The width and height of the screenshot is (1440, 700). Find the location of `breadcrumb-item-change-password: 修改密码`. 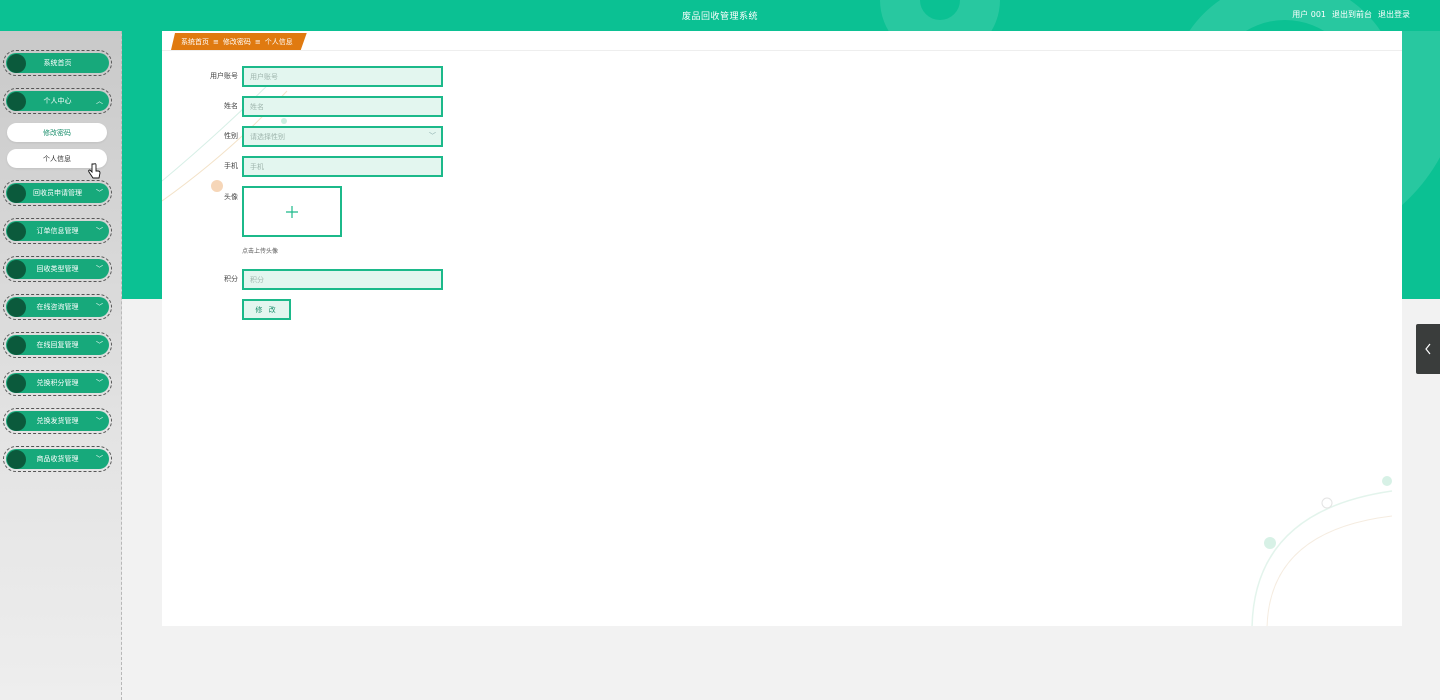

breadcrumb-item-change-password: 修改密码 is located at coordinates (237, 42).